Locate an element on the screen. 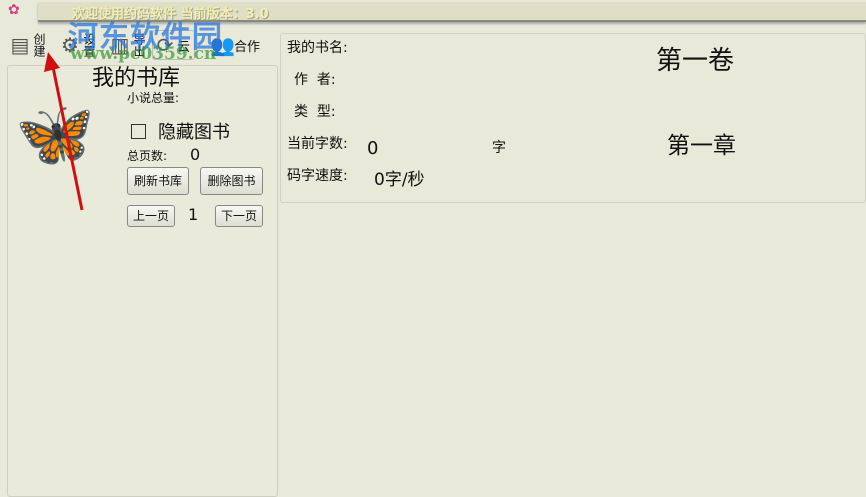 This screenshot has width=866, height=497. chapter-title: 第一章 is located at coordinates (701, 146).